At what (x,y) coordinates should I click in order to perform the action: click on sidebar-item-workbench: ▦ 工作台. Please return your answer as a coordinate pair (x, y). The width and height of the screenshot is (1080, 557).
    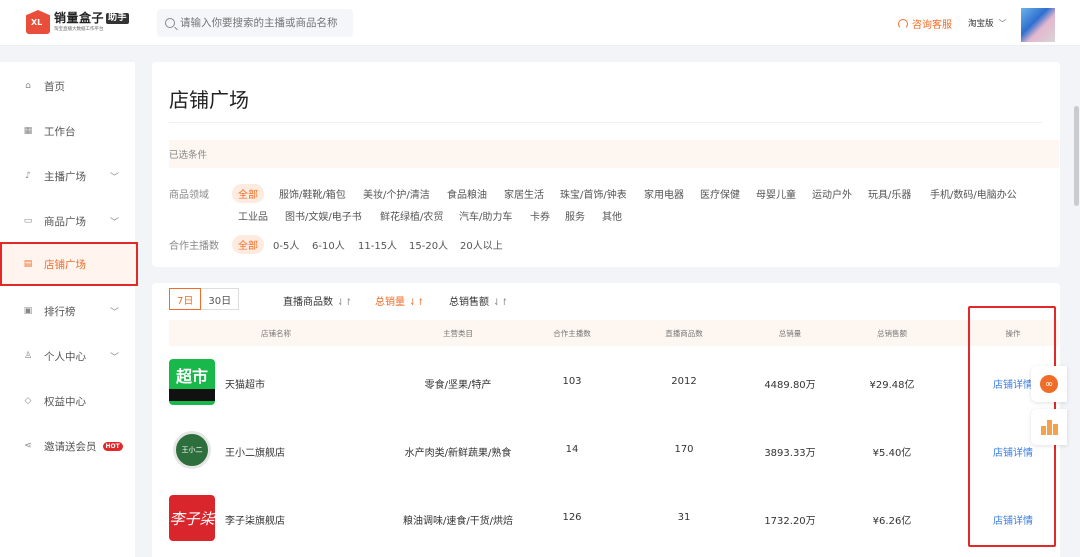
    Looking at the image, I should click on (67, 131).